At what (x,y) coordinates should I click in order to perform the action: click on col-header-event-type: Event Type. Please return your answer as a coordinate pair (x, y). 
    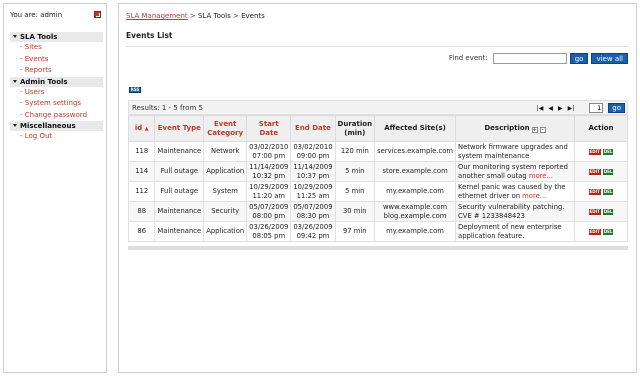
    Looking at the image, I should click on (179, 128).